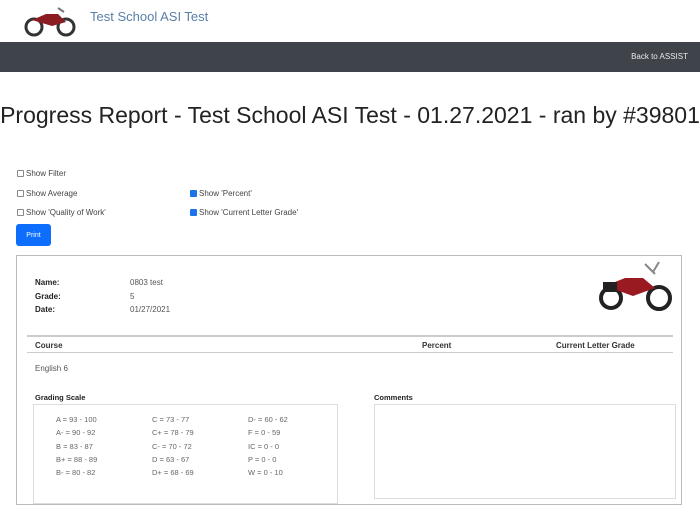 This screenshot has width=700, height=505. What do you see at coordinates (268, 419) in the screenshot?
I see `grade-range: D- = 60 - 62` at bounding box center [268, 419].